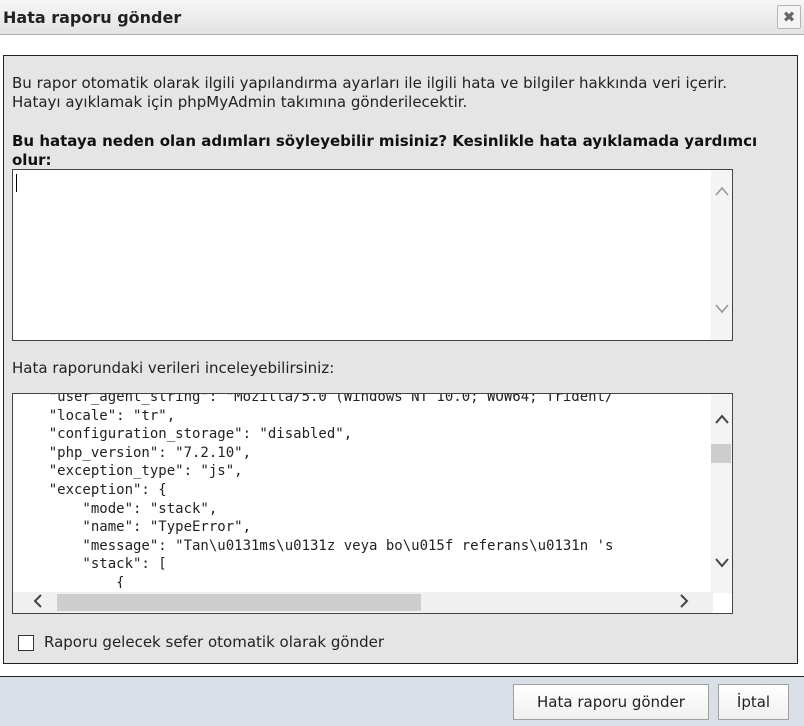 Image resolution: width=804 pixels, height=726 pixels. Describe the element at coordinates (721, 493) in the screenshot. I see `report-vertical-scrollbar` at that location.